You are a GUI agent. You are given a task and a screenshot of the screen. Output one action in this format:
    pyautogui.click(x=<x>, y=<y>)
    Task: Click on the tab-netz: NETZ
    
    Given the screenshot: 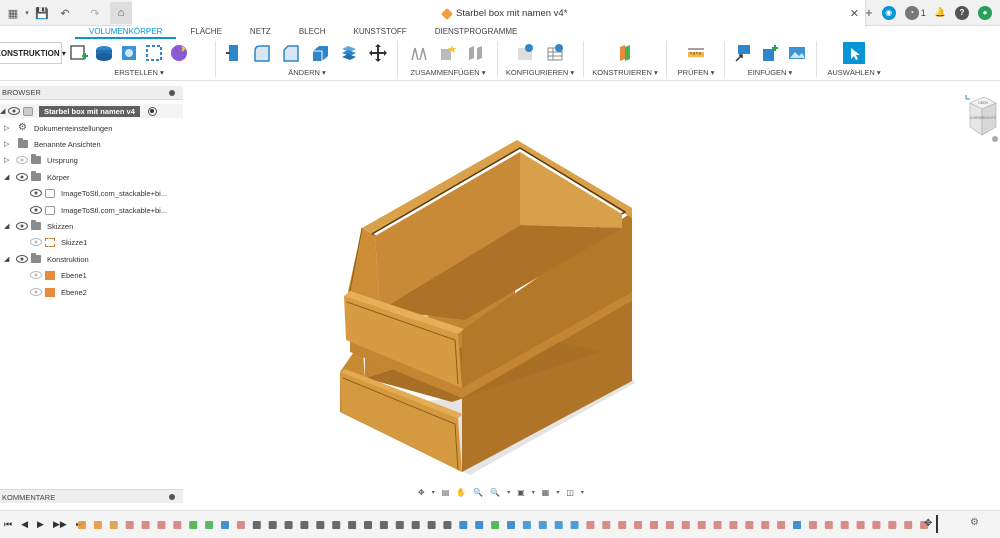 What is the action you would take?
    pyautogui.click(x=260, y=33)
    